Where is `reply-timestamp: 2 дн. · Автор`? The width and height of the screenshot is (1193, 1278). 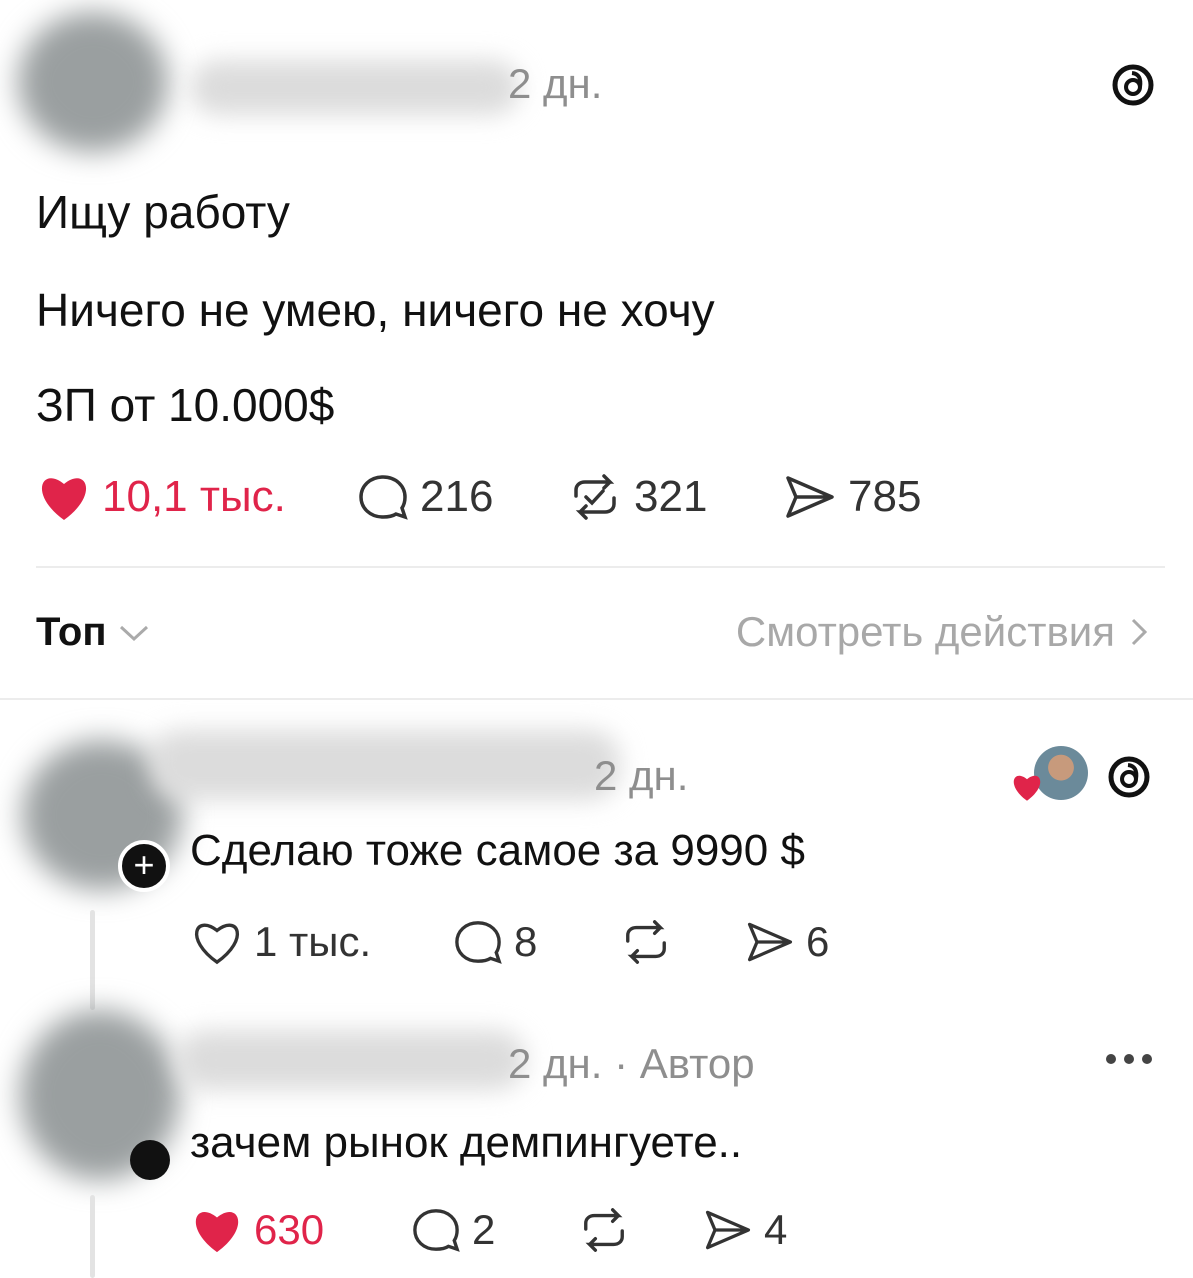 reply-timestamp: 2 дн. · Автор is located at coordinates (631, 1064).